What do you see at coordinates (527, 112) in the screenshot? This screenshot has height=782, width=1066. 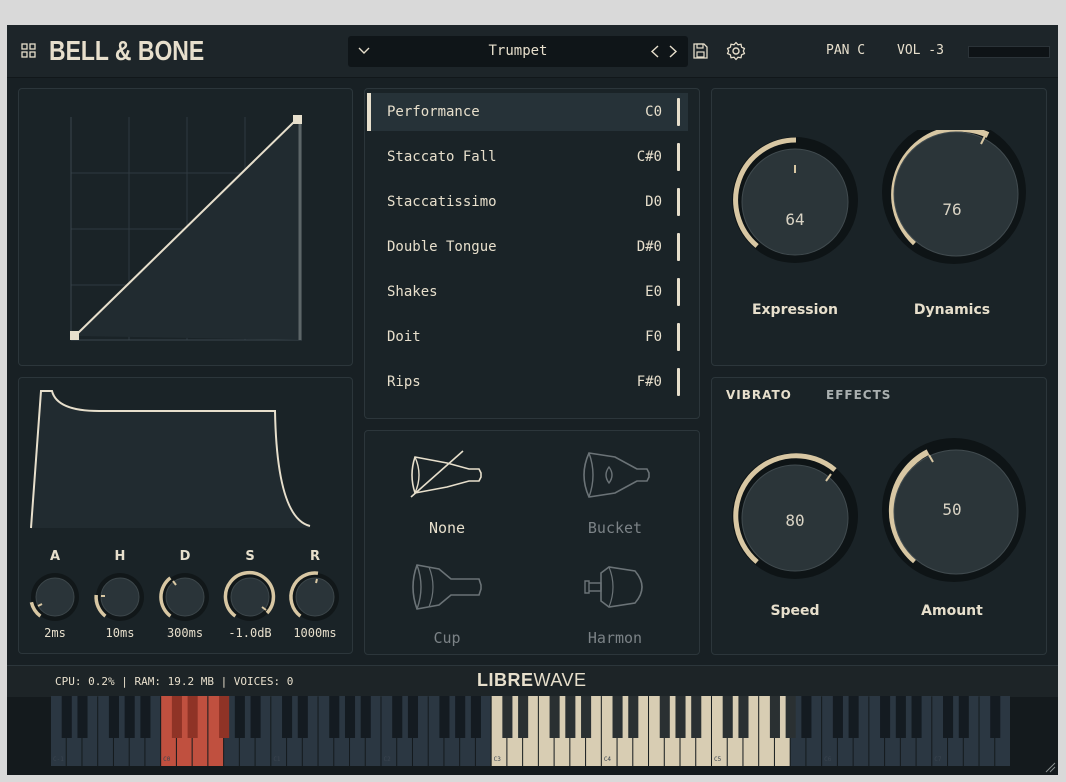 I see `articulation-item: Performance C0` at bounding box center [527, 112].